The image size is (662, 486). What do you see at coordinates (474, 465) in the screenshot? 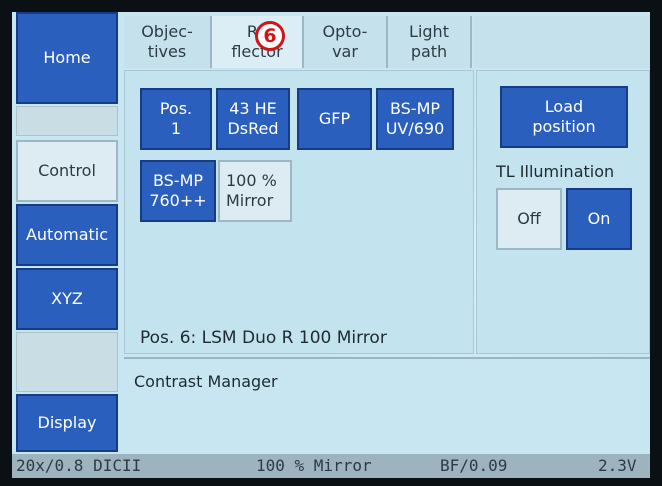
I see `status-contrast: BF/0.09` at bounding box center [474, 465].